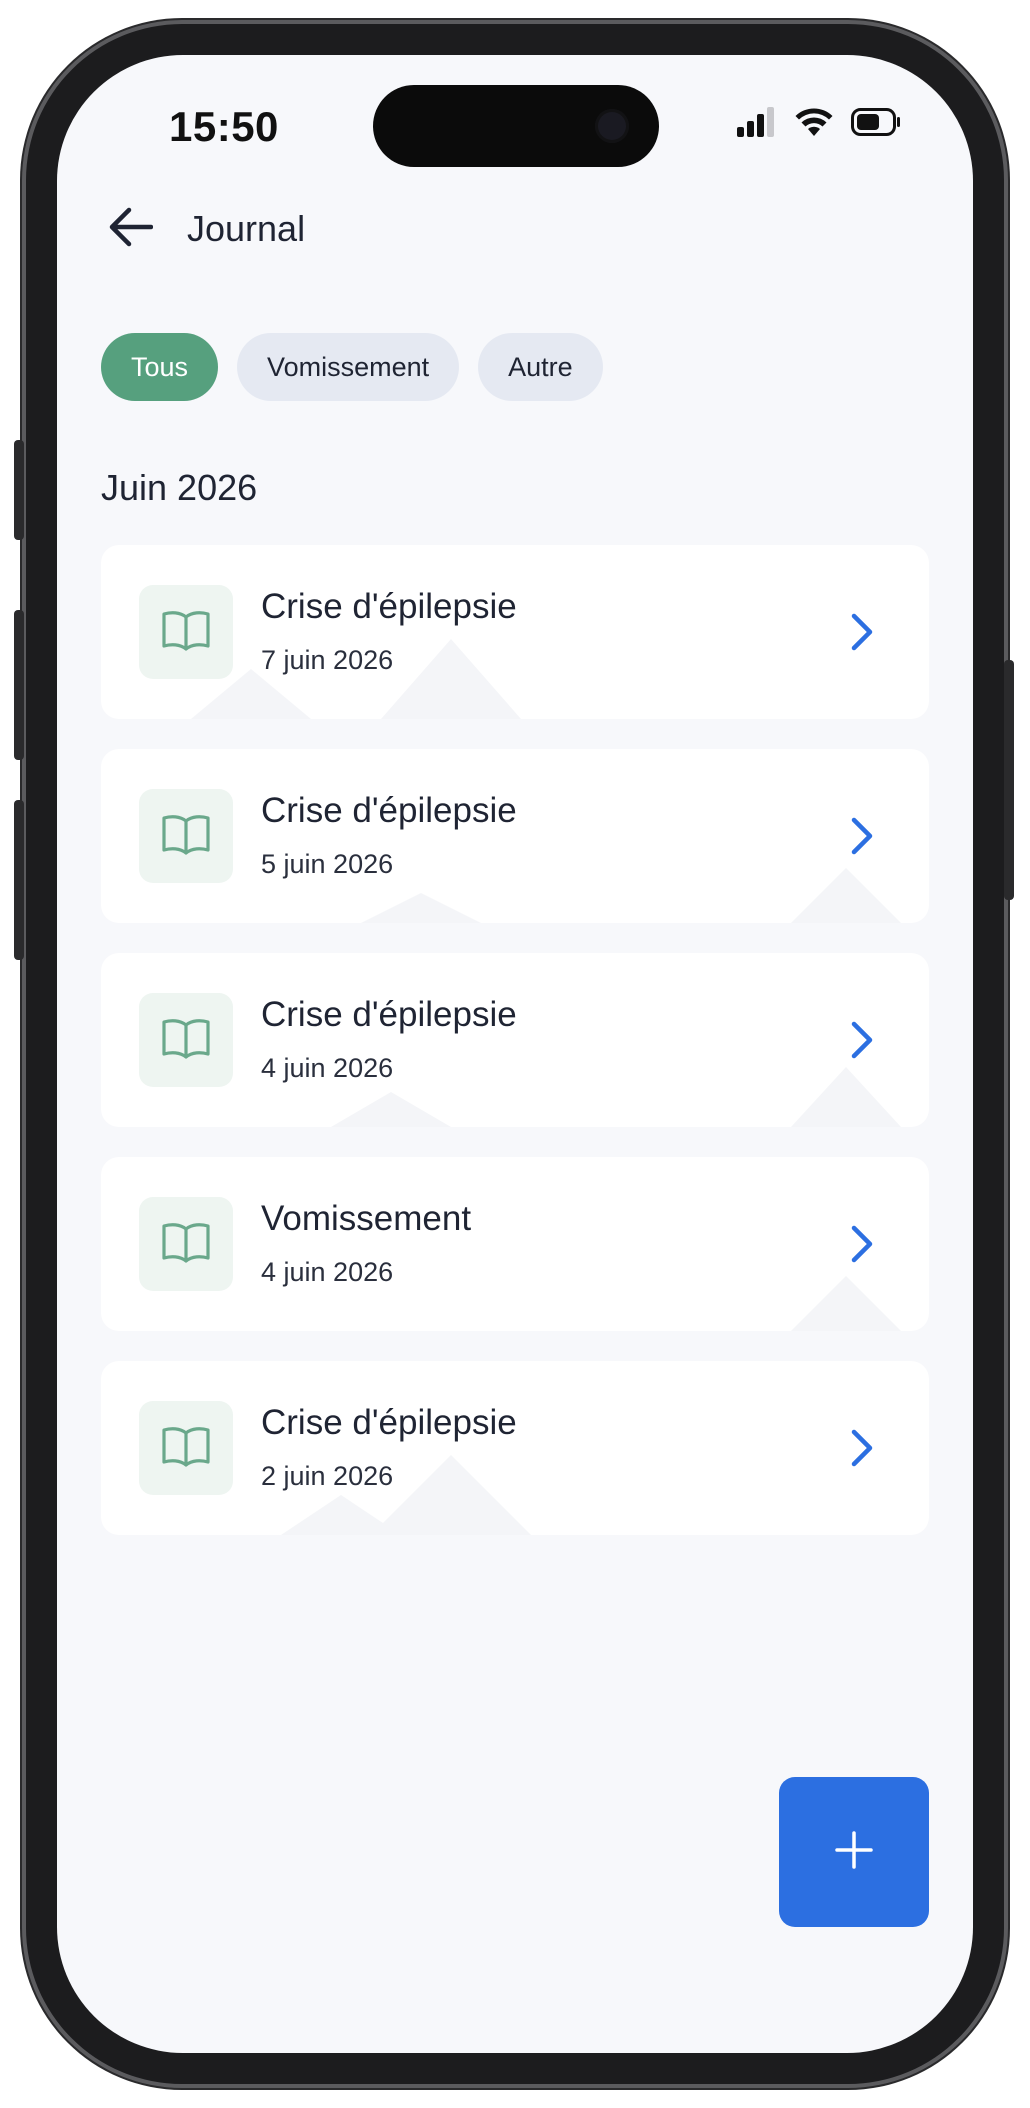 The image size is (1030, 2108). What do you see at coordinates (19, 880) in the screenshot?
I see `volume-down-button` at bounding box center [19, 880].